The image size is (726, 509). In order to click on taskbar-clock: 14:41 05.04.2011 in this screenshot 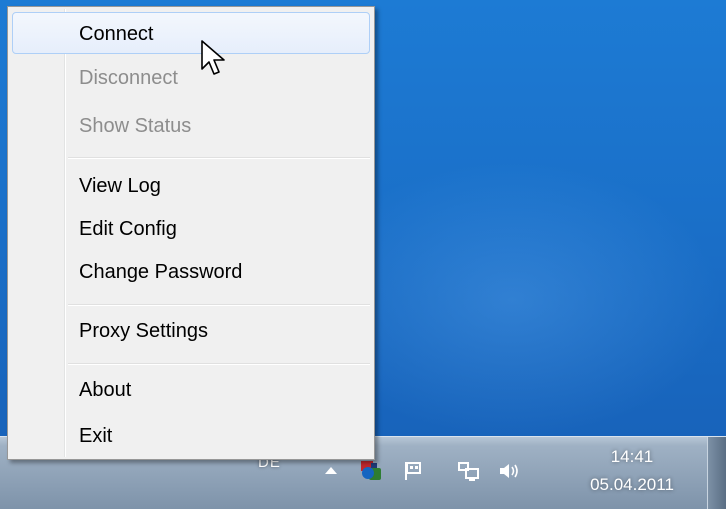, I will do `click(632, 471)`.